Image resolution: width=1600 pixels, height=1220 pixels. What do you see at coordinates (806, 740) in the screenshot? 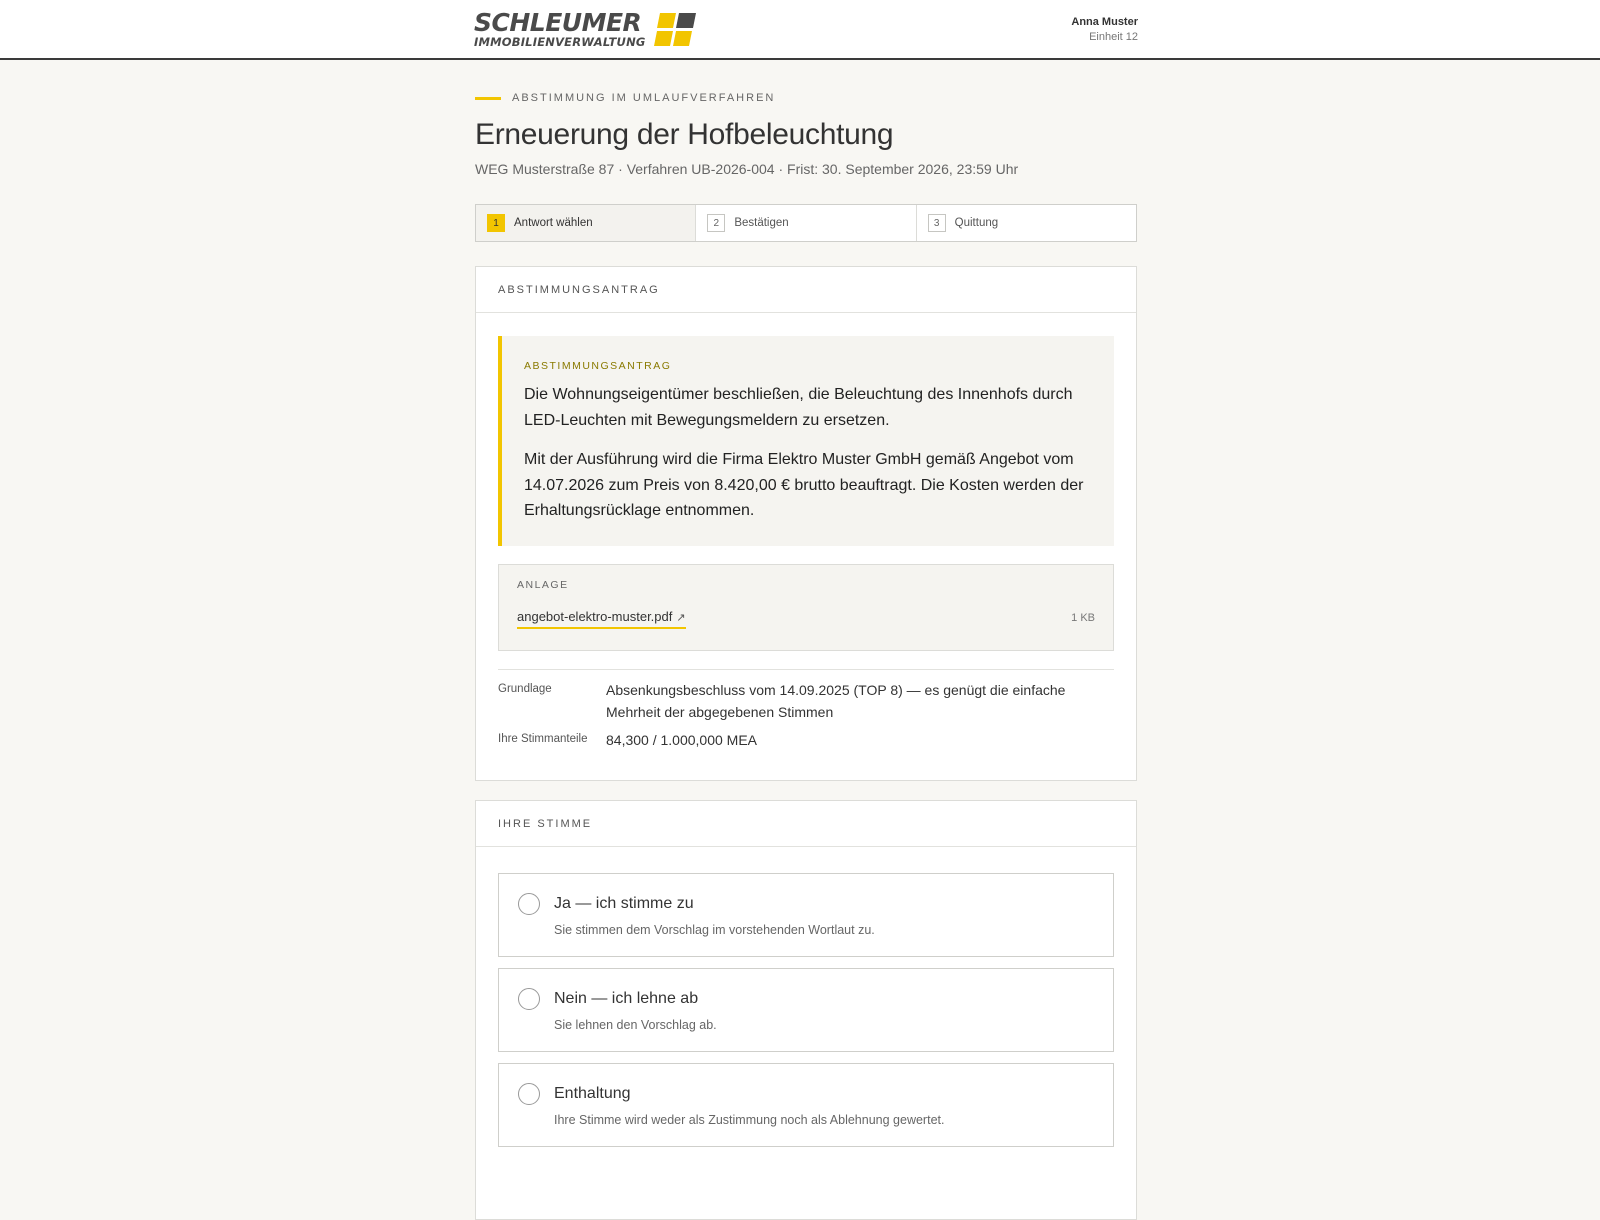
I see `fact-row: Ihre Stimmanteile 84,300 / 1.000,000 MEA` at bounding box center [806, 740].